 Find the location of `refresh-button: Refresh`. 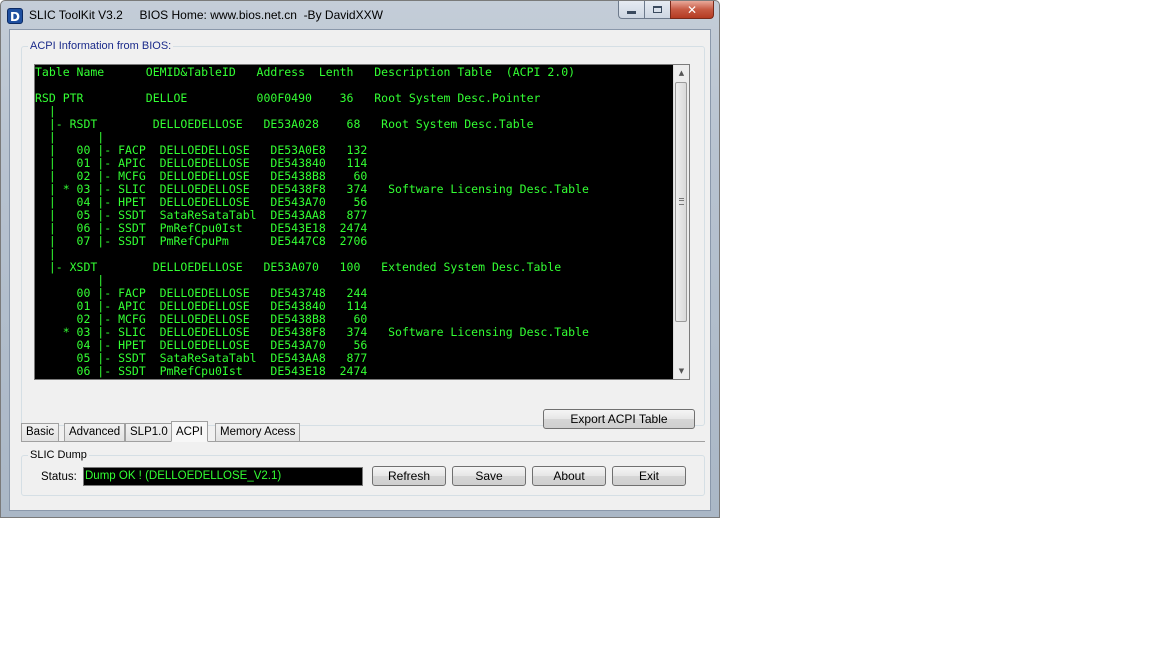

refresh-button: Refresh is located at coordinates (409, 476).